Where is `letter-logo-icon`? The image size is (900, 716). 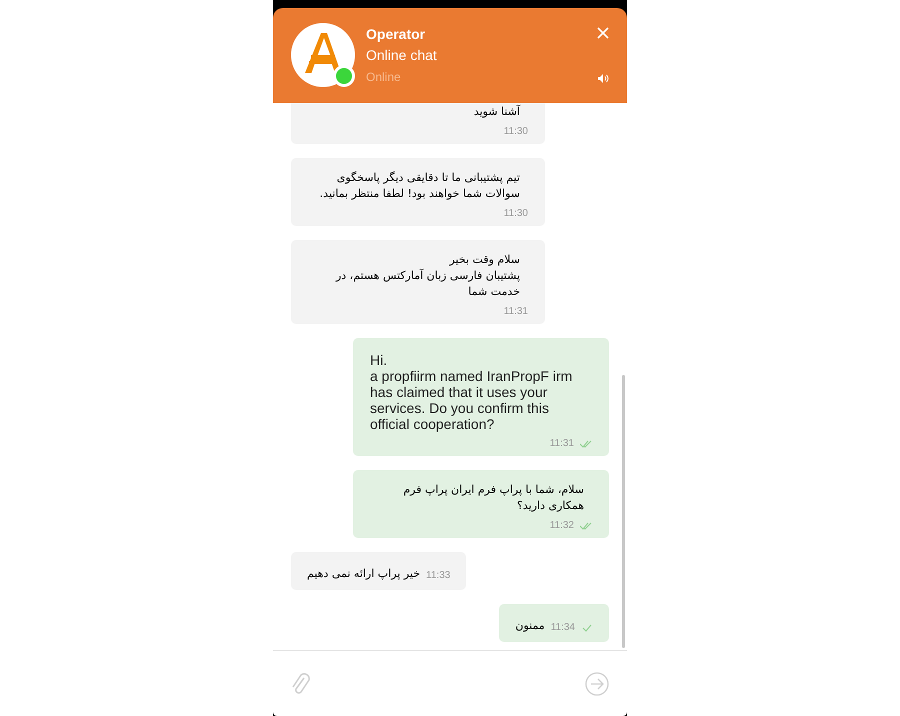 letter-logo-icon is located at coordinates (323, 53).